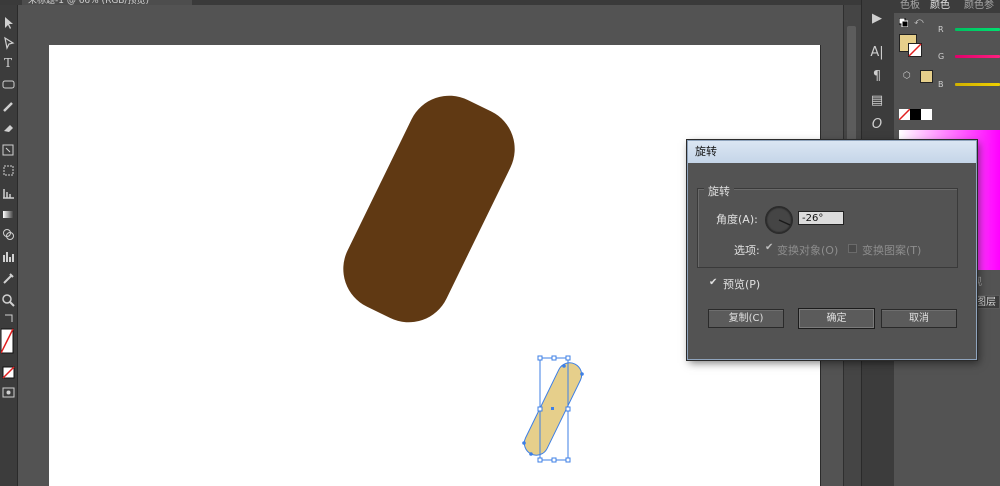 The height and width of the screenshot is (486, 1000). Describe the element at coordinates (8, 127) in the screenshot. I see `eraser-tool-icon` at that location.